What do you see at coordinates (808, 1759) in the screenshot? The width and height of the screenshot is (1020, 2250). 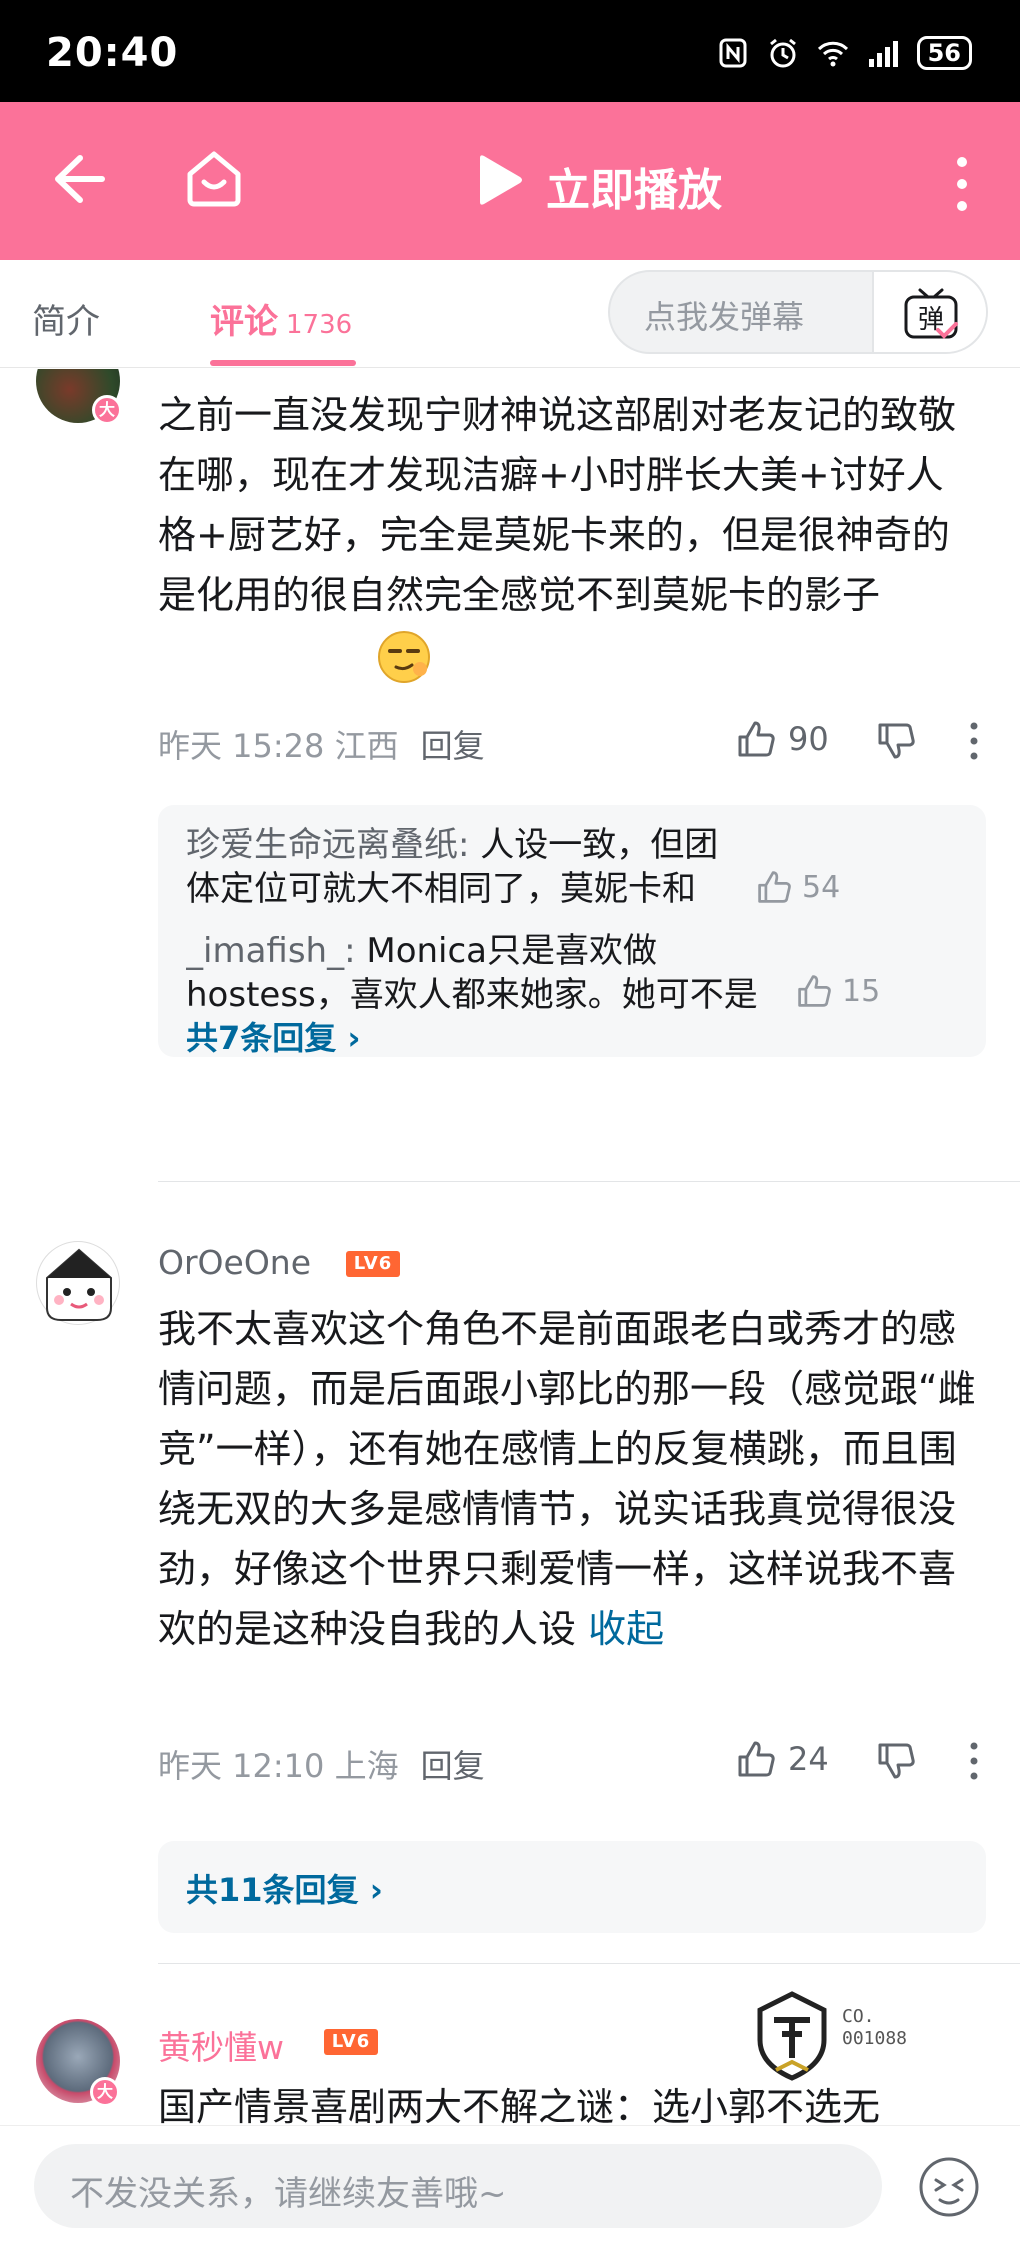 I see `like-count: 24` at bounding box center [808, 1759].